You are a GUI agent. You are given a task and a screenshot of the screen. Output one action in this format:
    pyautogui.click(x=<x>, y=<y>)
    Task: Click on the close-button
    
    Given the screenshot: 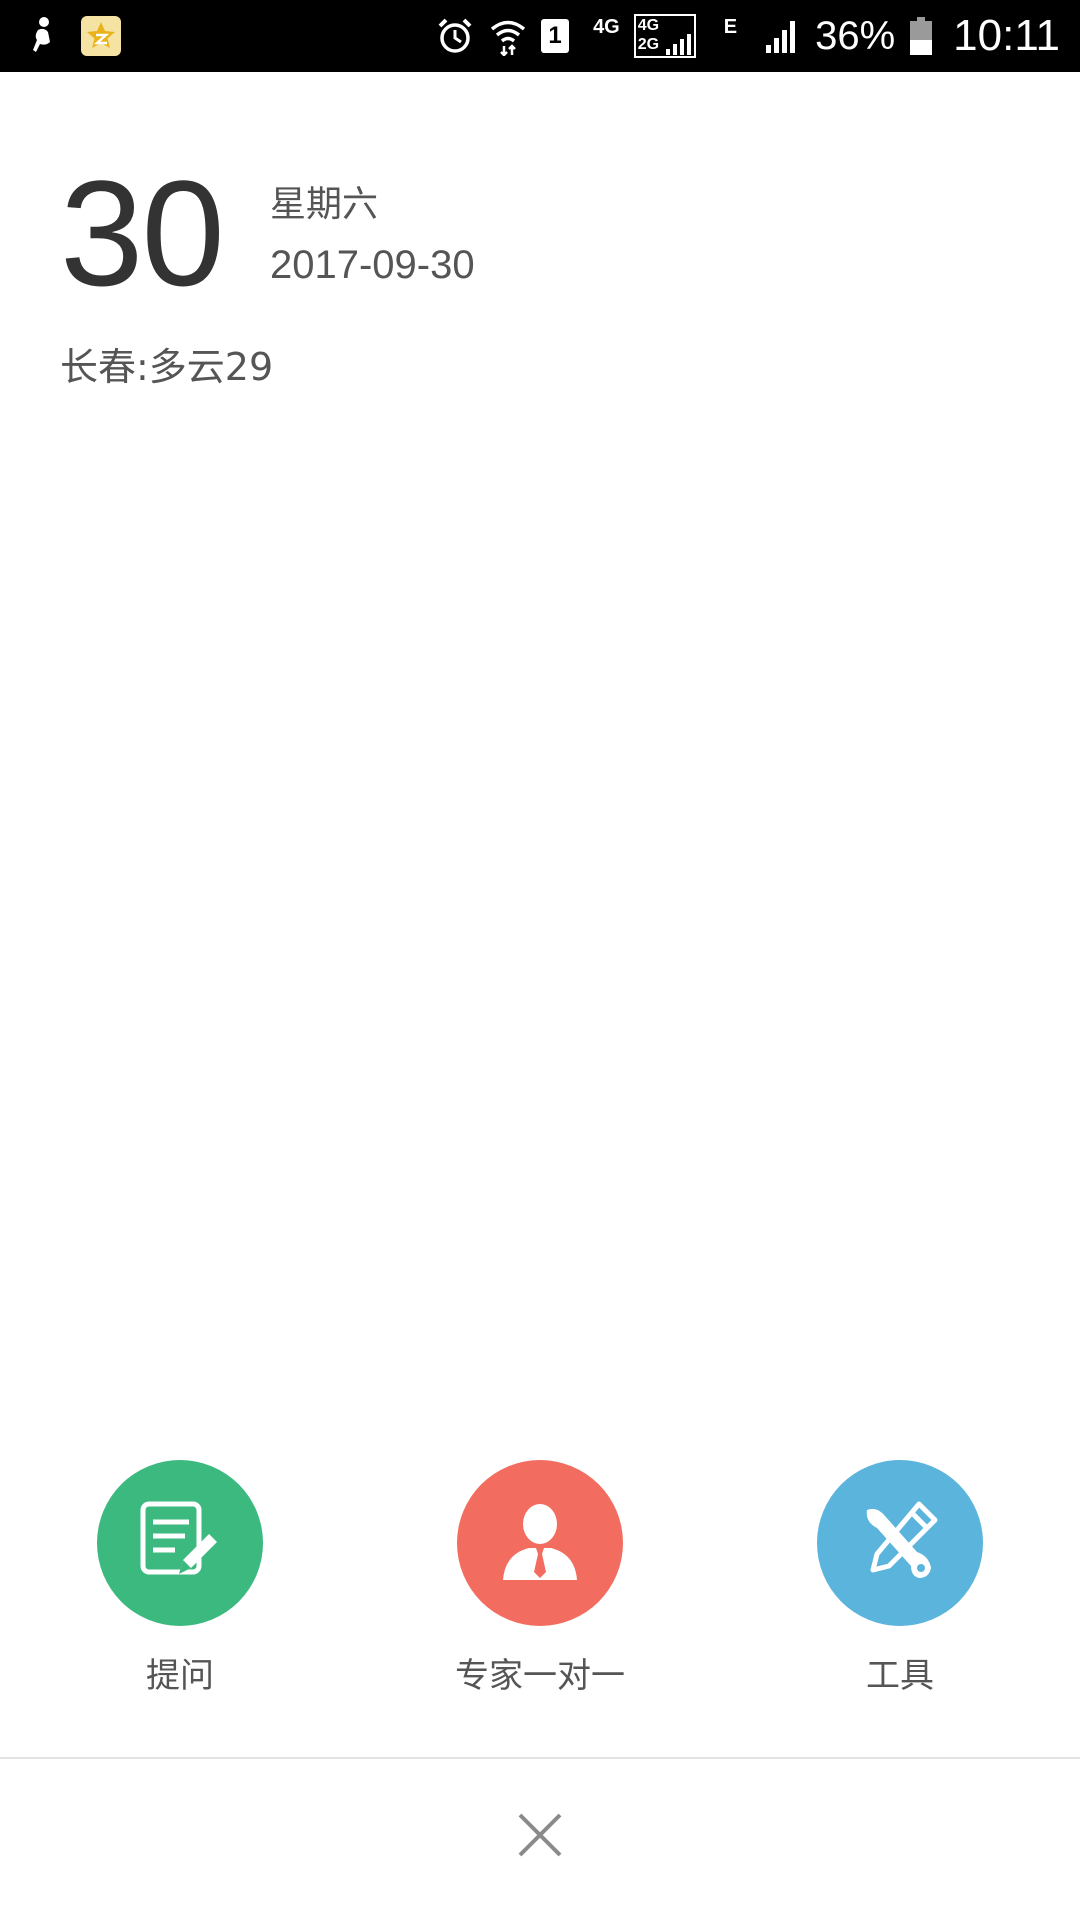 What is the action you would take?
    pyautogui.click(x=540, y=1837)
    